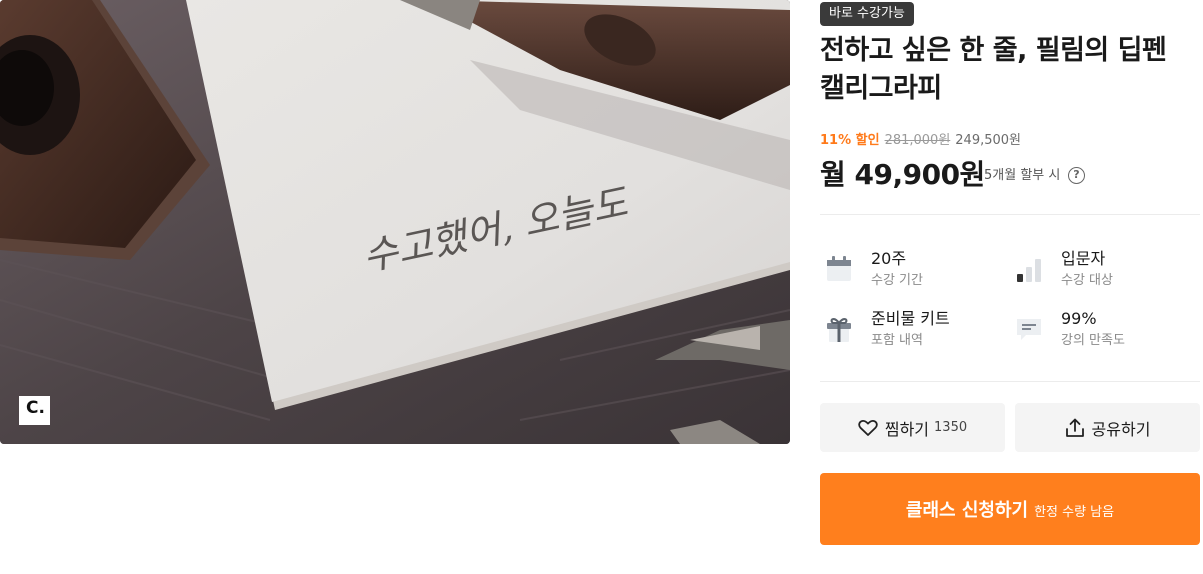 The width and height of the screenshot is (1203, 574). Describe the element at coordinates (1100, 330) in the screenshot. I see `info-satisfaction: 99% 강의 만족도` at that location.